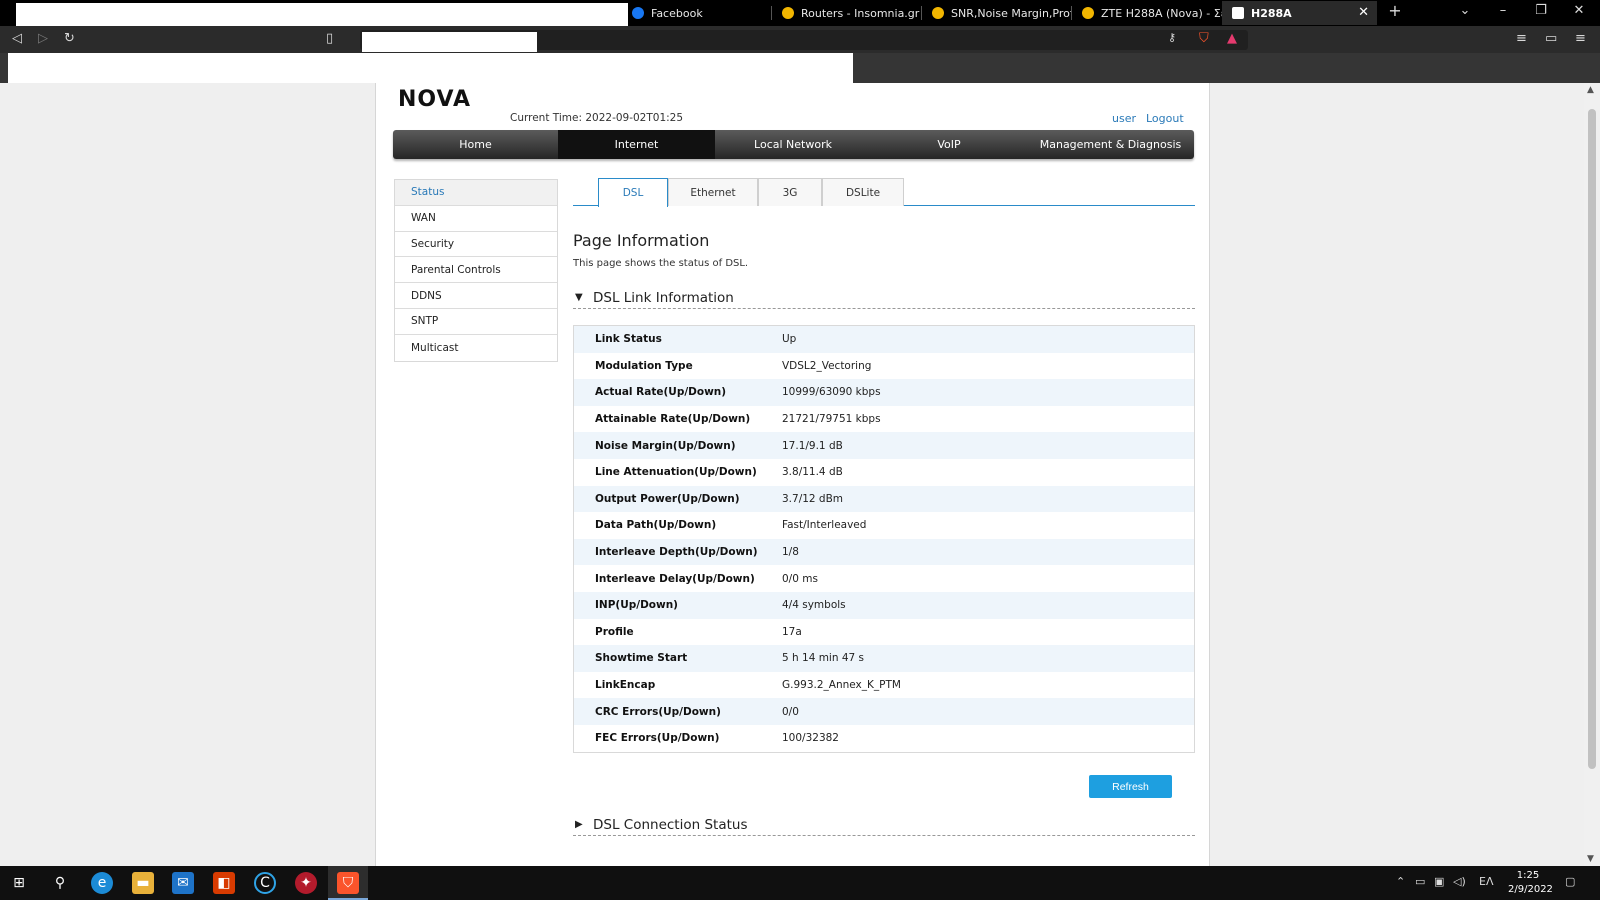 The width and height of the screenshot is (1600, 900). Describe the element at coordinates (713, 192) in the screenshot. I see `tab-ethernet: Ethernet` at that location.